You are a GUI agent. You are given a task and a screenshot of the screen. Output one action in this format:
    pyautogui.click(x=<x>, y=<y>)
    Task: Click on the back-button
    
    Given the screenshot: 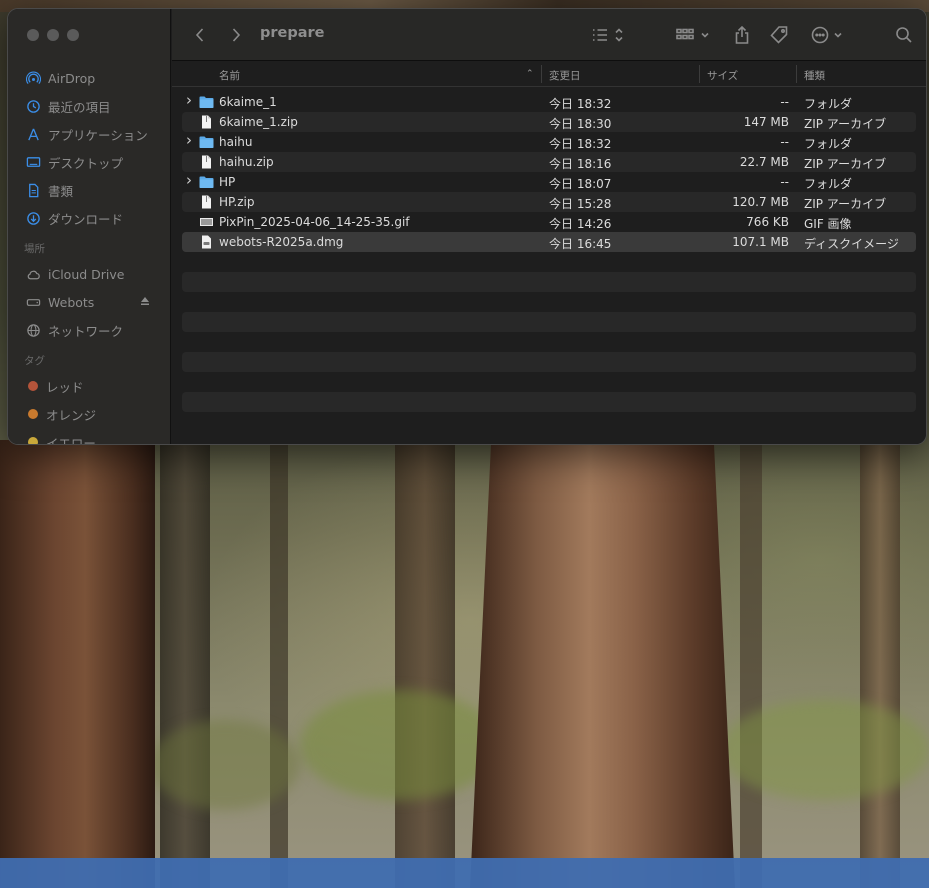 What is the action you would take?
    pyautogui.click(x=200, y=35)
    